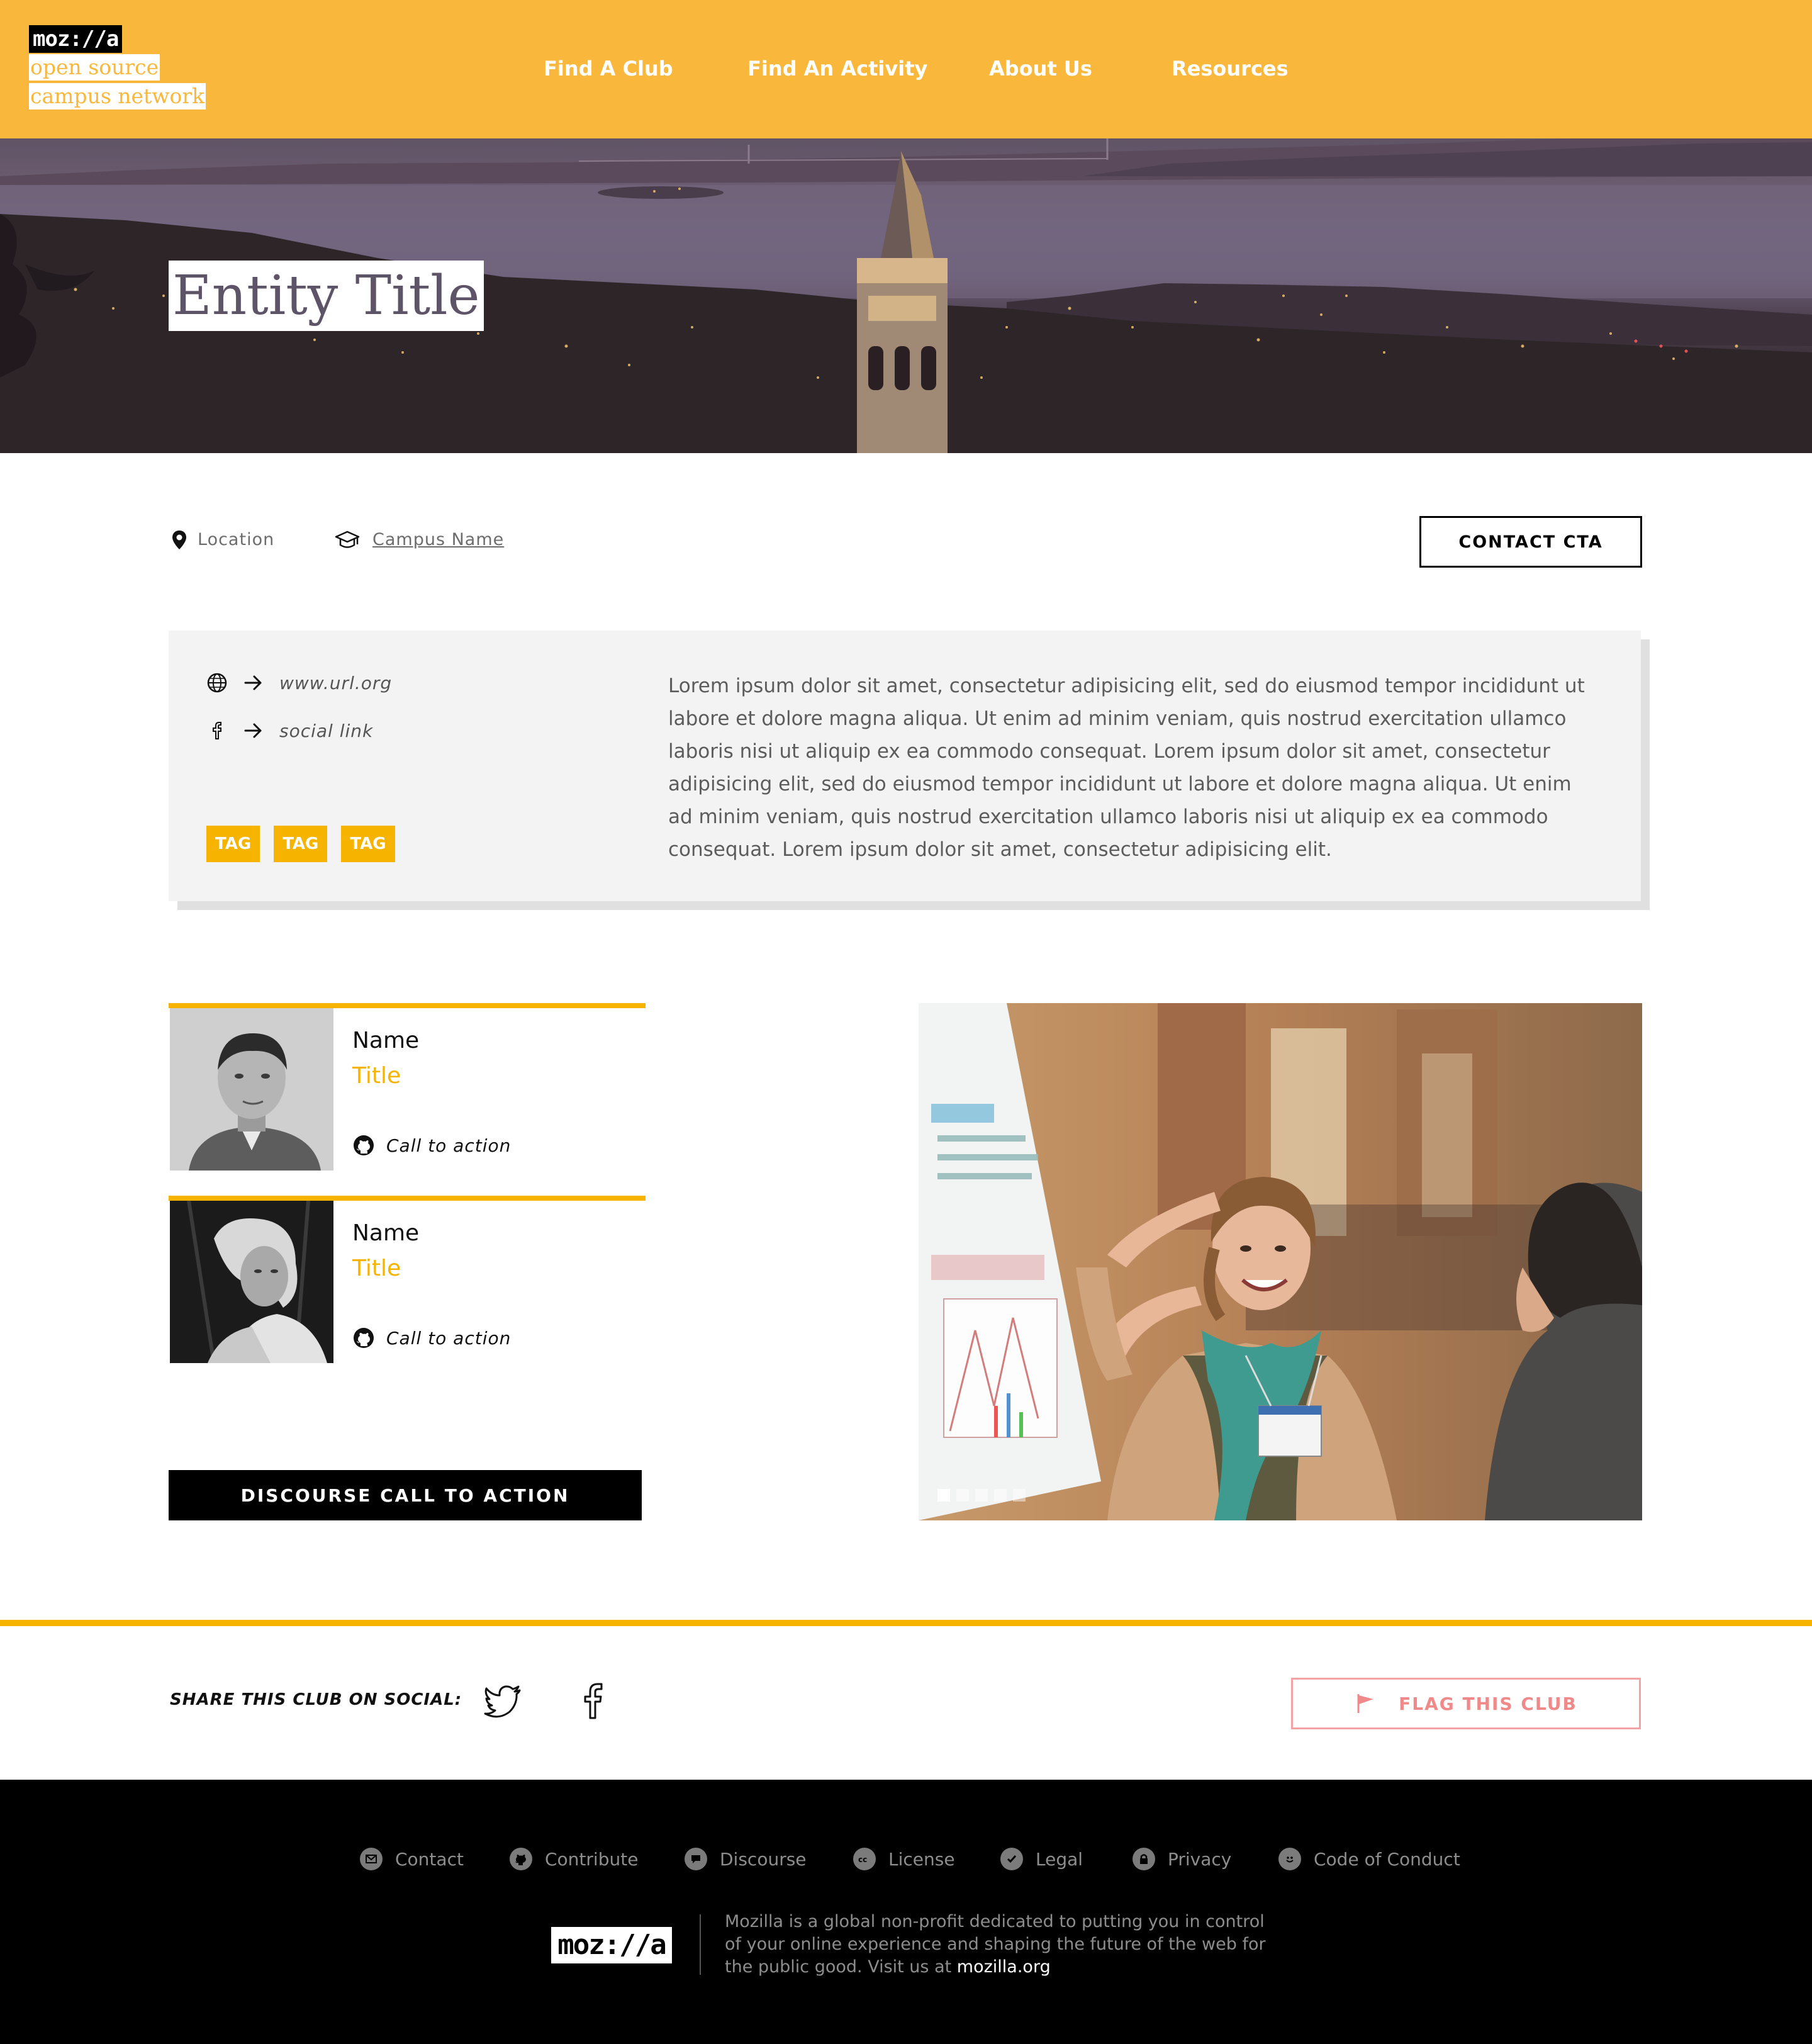  What do you see at coordinates (1365, 1703) in the screenshot?
I see `flag-icon` at bounding box center [1365, 1703].